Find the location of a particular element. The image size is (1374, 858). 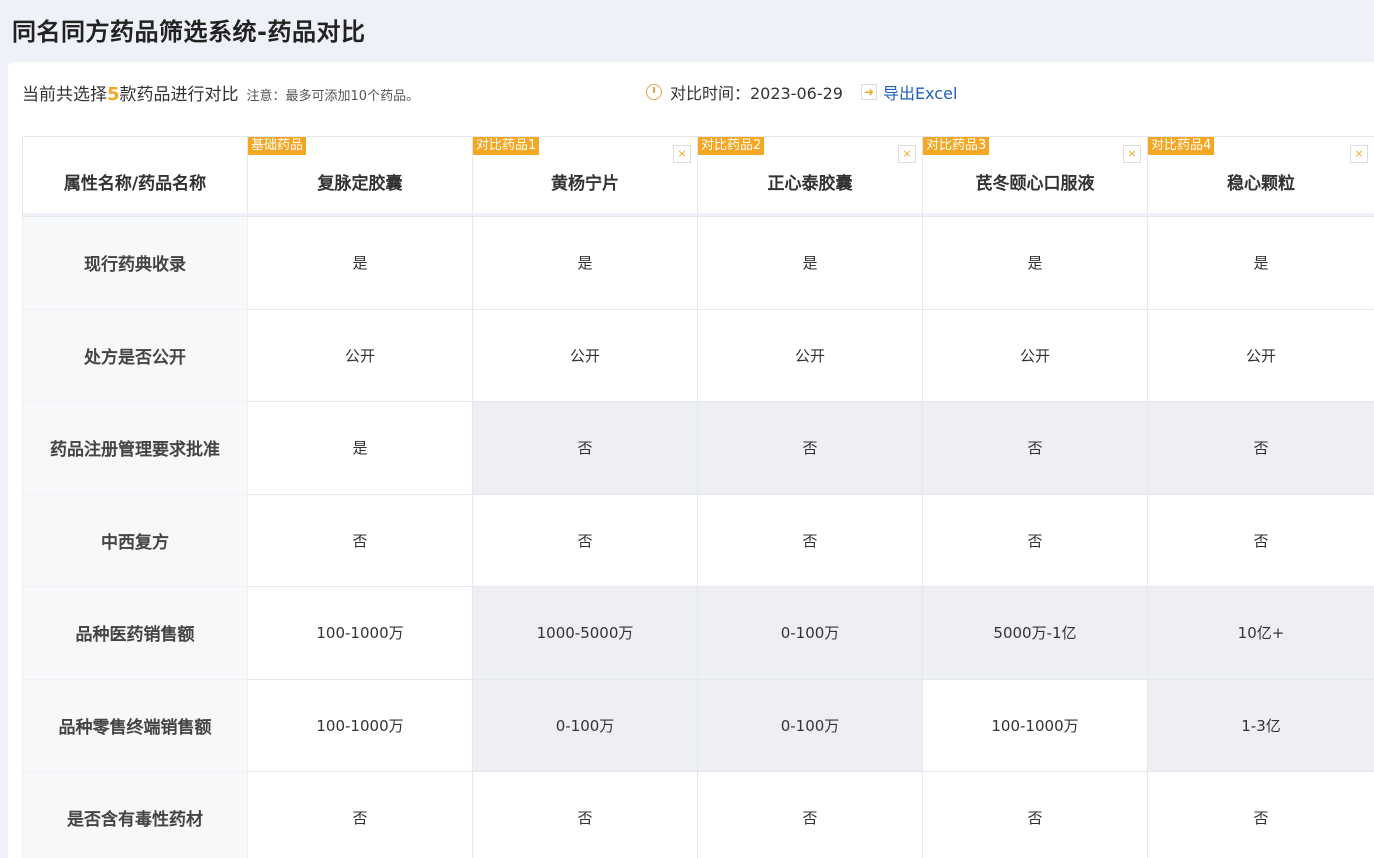

selection-summary: 当前共选择5款药品进行对比 注意：最多可添加10个药品。 is located at coordinates (220, 92).